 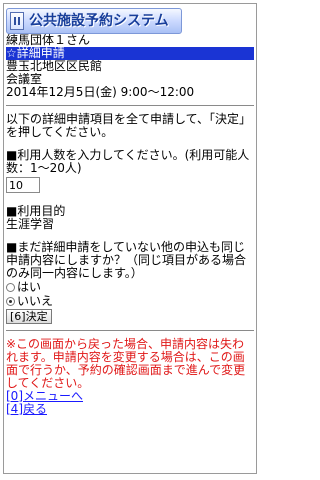 I want to click on bottom-divider, so click(x=130, y=330).